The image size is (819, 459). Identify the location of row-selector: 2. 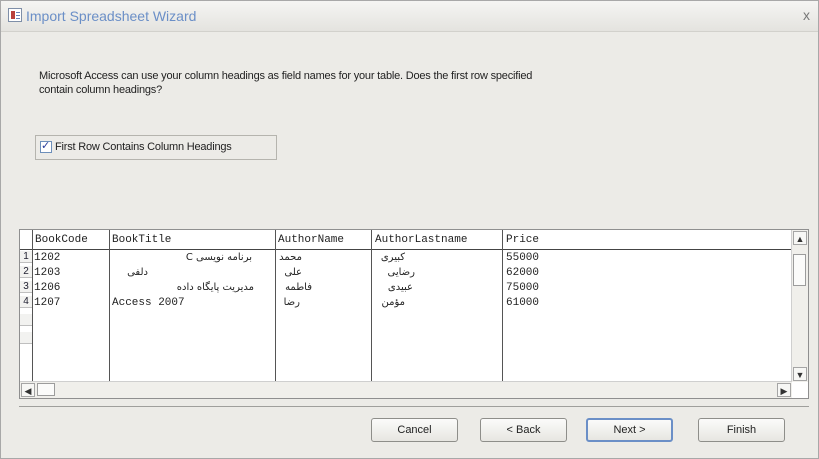
(26, 272).